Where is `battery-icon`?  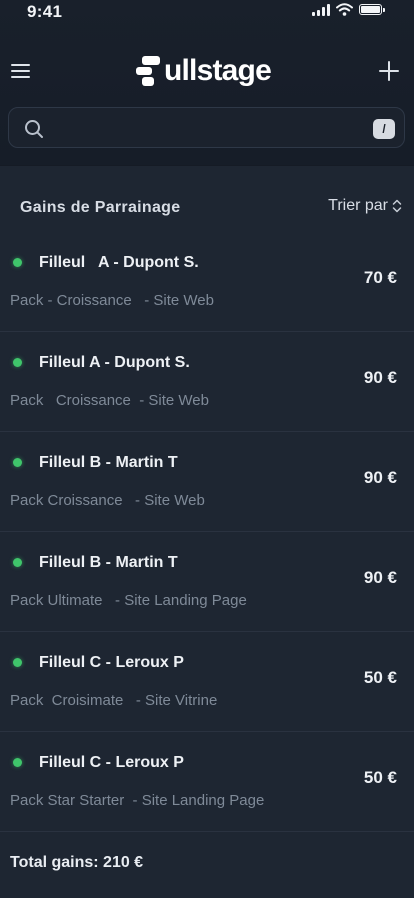 battery-icon is located at coordinates (372, 9).